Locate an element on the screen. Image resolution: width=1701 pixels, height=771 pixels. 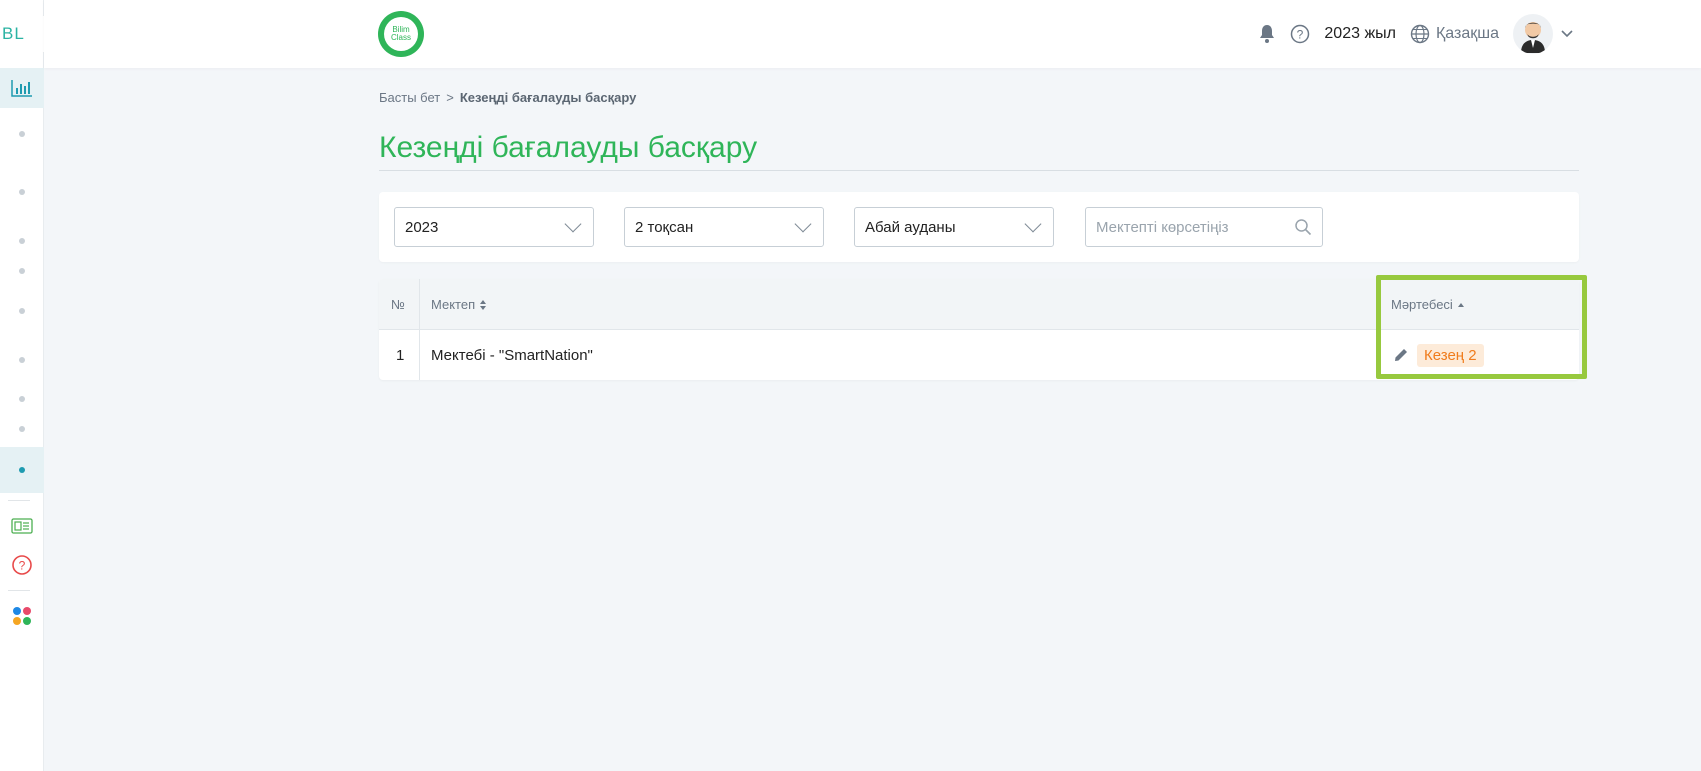
top-header: Bilim Class ? 2023 жыл Қазақша is located at coordinates (872, 34).